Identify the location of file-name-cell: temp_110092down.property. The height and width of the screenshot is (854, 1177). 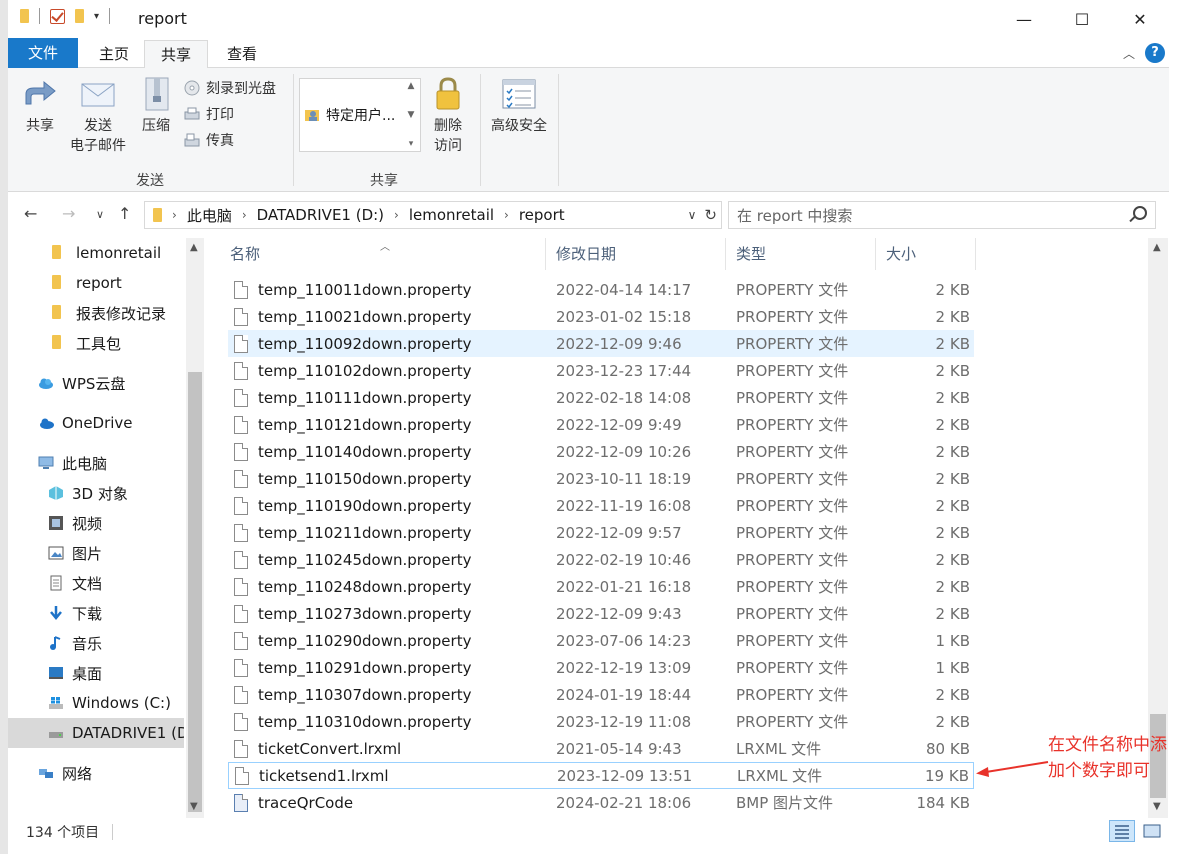
(352, 343).